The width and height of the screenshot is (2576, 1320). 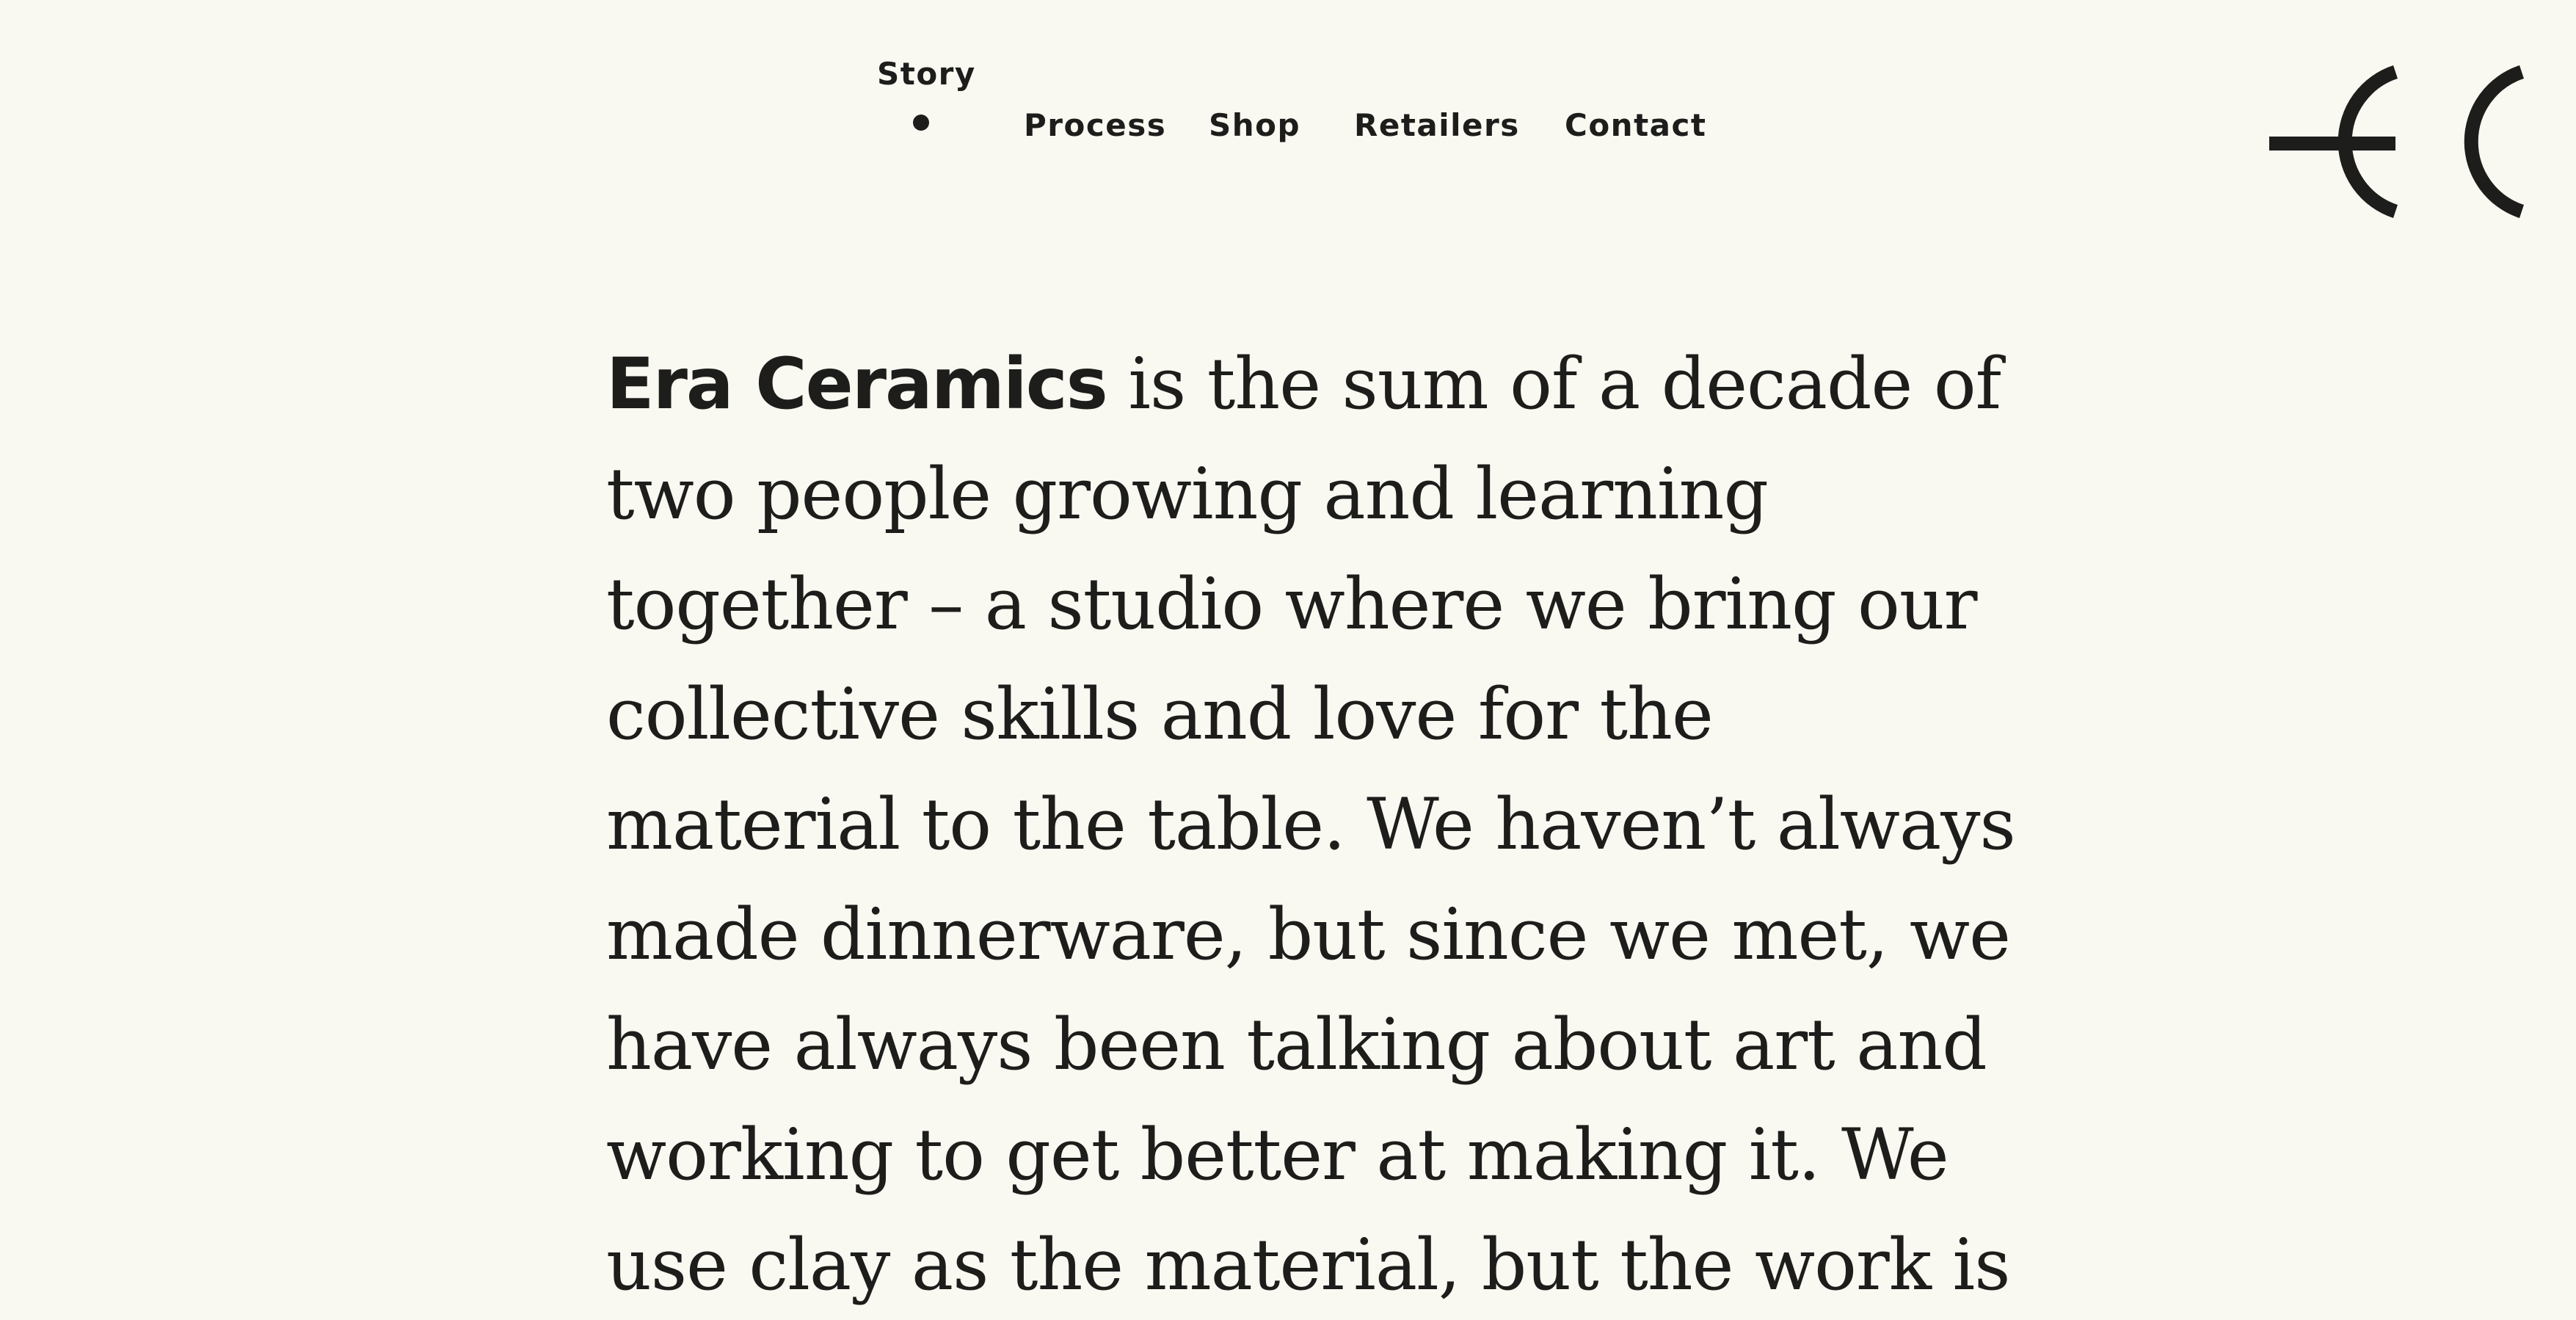 What do you see at coordinates (926, 74) in the screenshot?
I see `nav-story-link: Story` at bounding box center [926, 74].